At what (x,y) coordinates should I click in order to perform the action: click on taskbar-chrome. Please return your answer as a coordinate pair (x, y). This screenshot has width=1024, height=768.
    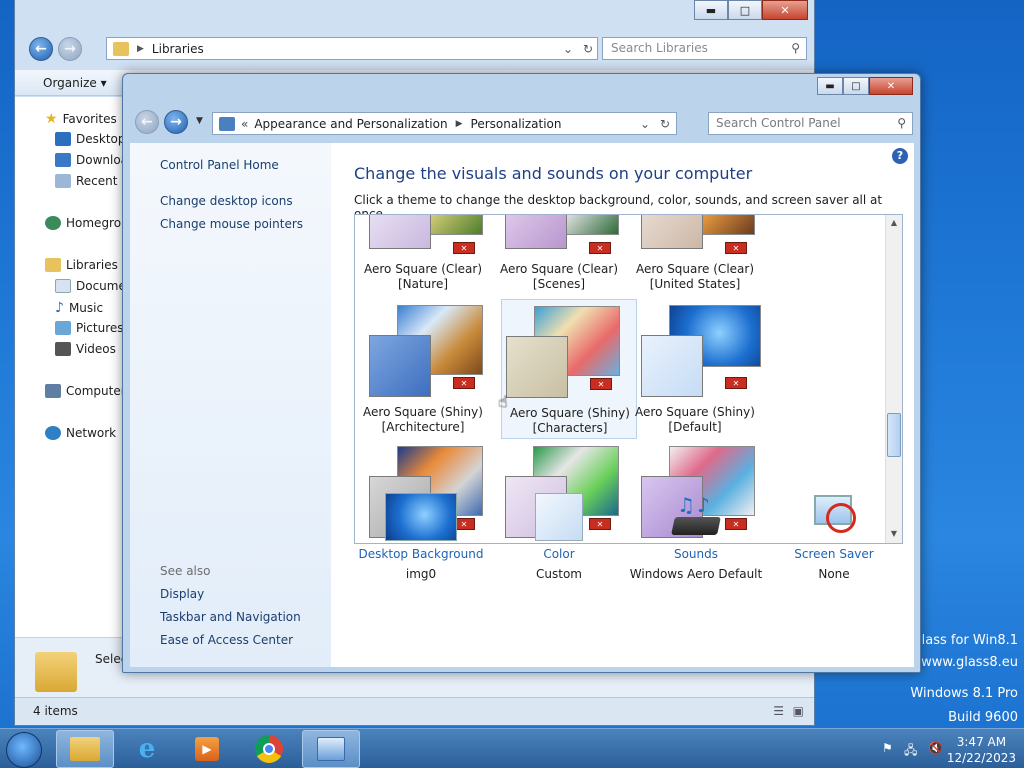
    Looking at the image, I should click on (269, 749).